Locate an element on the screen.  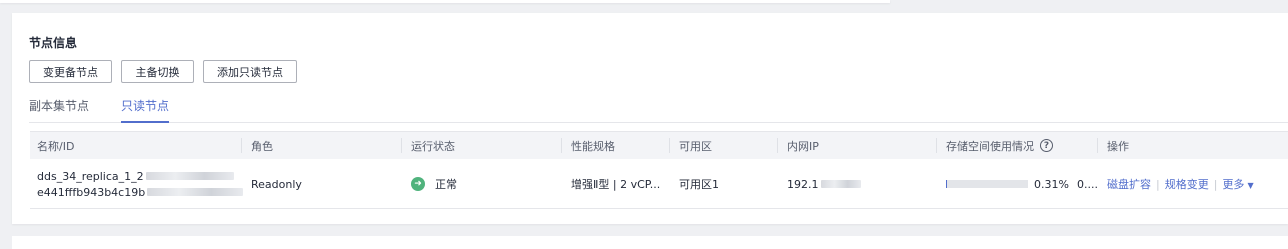
header-storage: 存储空间使用情况 ? is located at coordinates (999, 145).